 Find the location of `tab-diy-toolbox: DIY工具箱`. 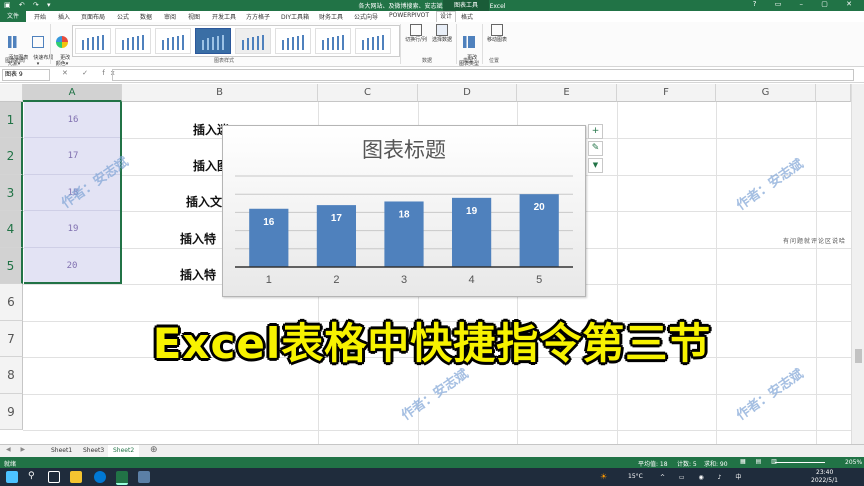

tab-diy-toolbox: DIY工具箱 is located at coordinates (295, 16).